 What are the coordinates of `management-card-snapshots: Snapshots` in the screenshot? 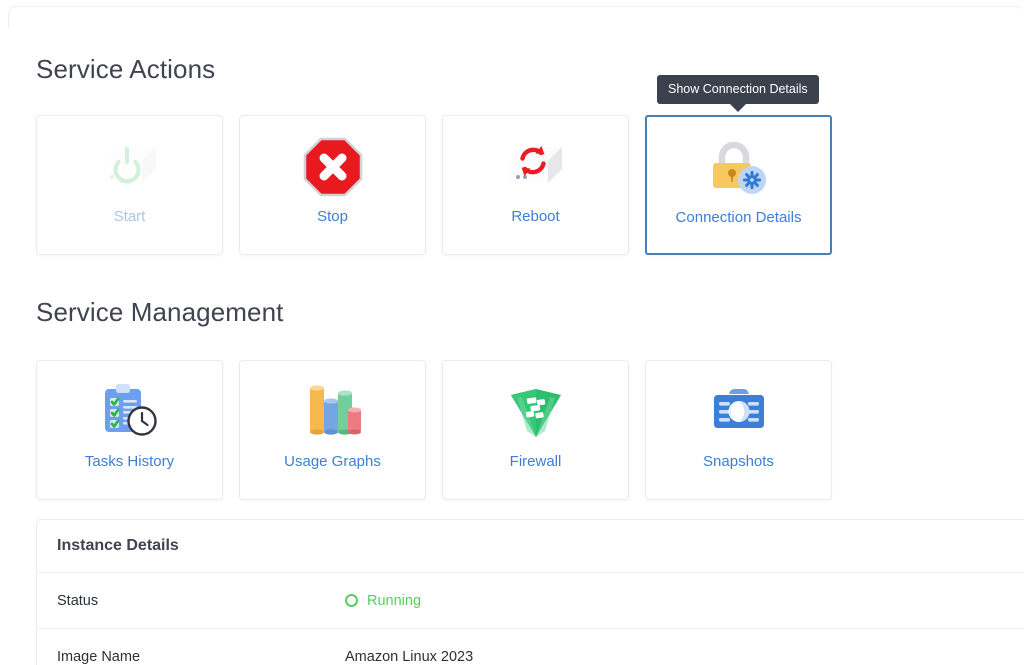 It's located at (738, 430).